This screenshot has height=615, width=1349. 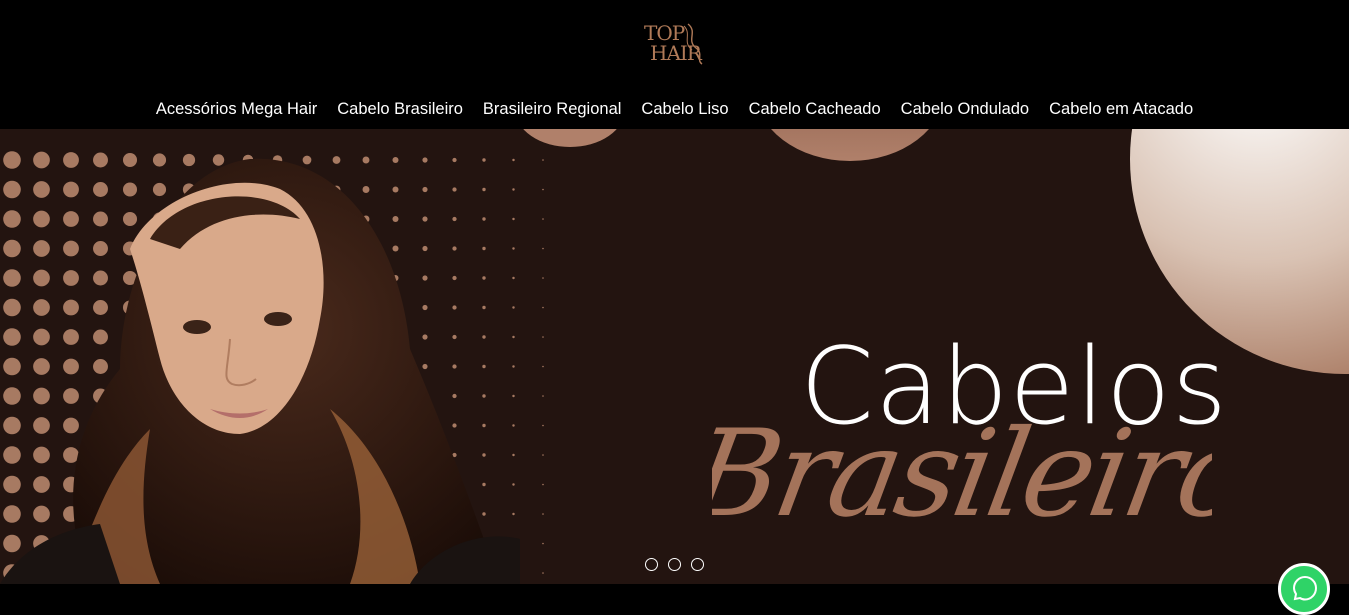 I want to click on decor-blob-large, so click(x=850, y=145).